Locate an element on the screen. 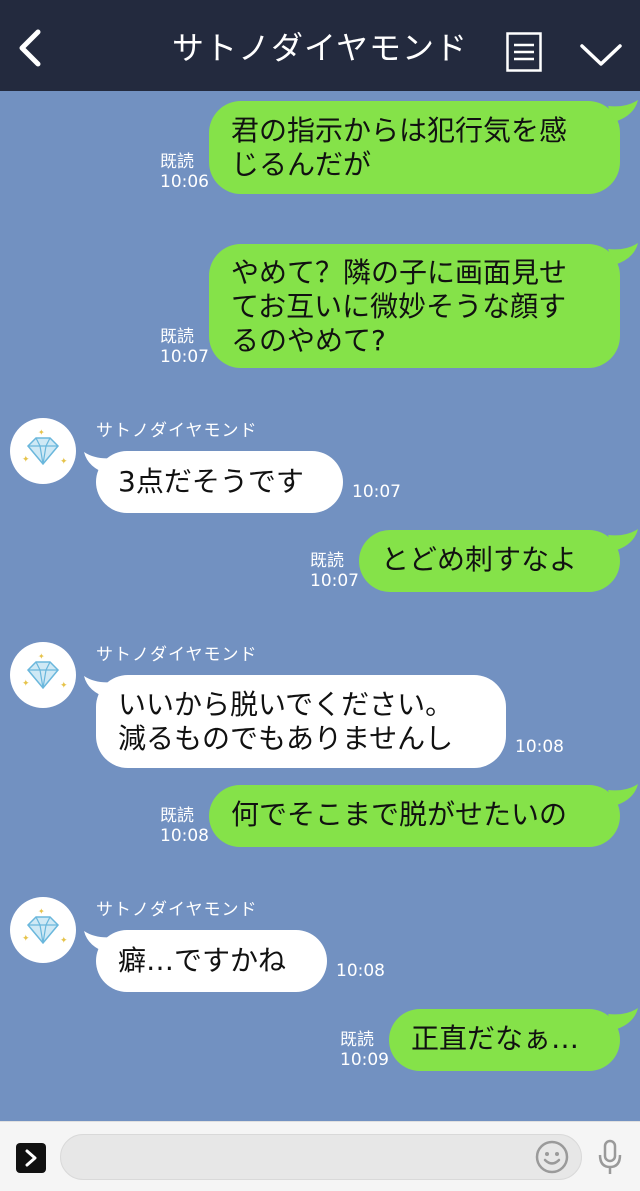  message-meta: 既読 10:08 is located at coordinates (184, 826).